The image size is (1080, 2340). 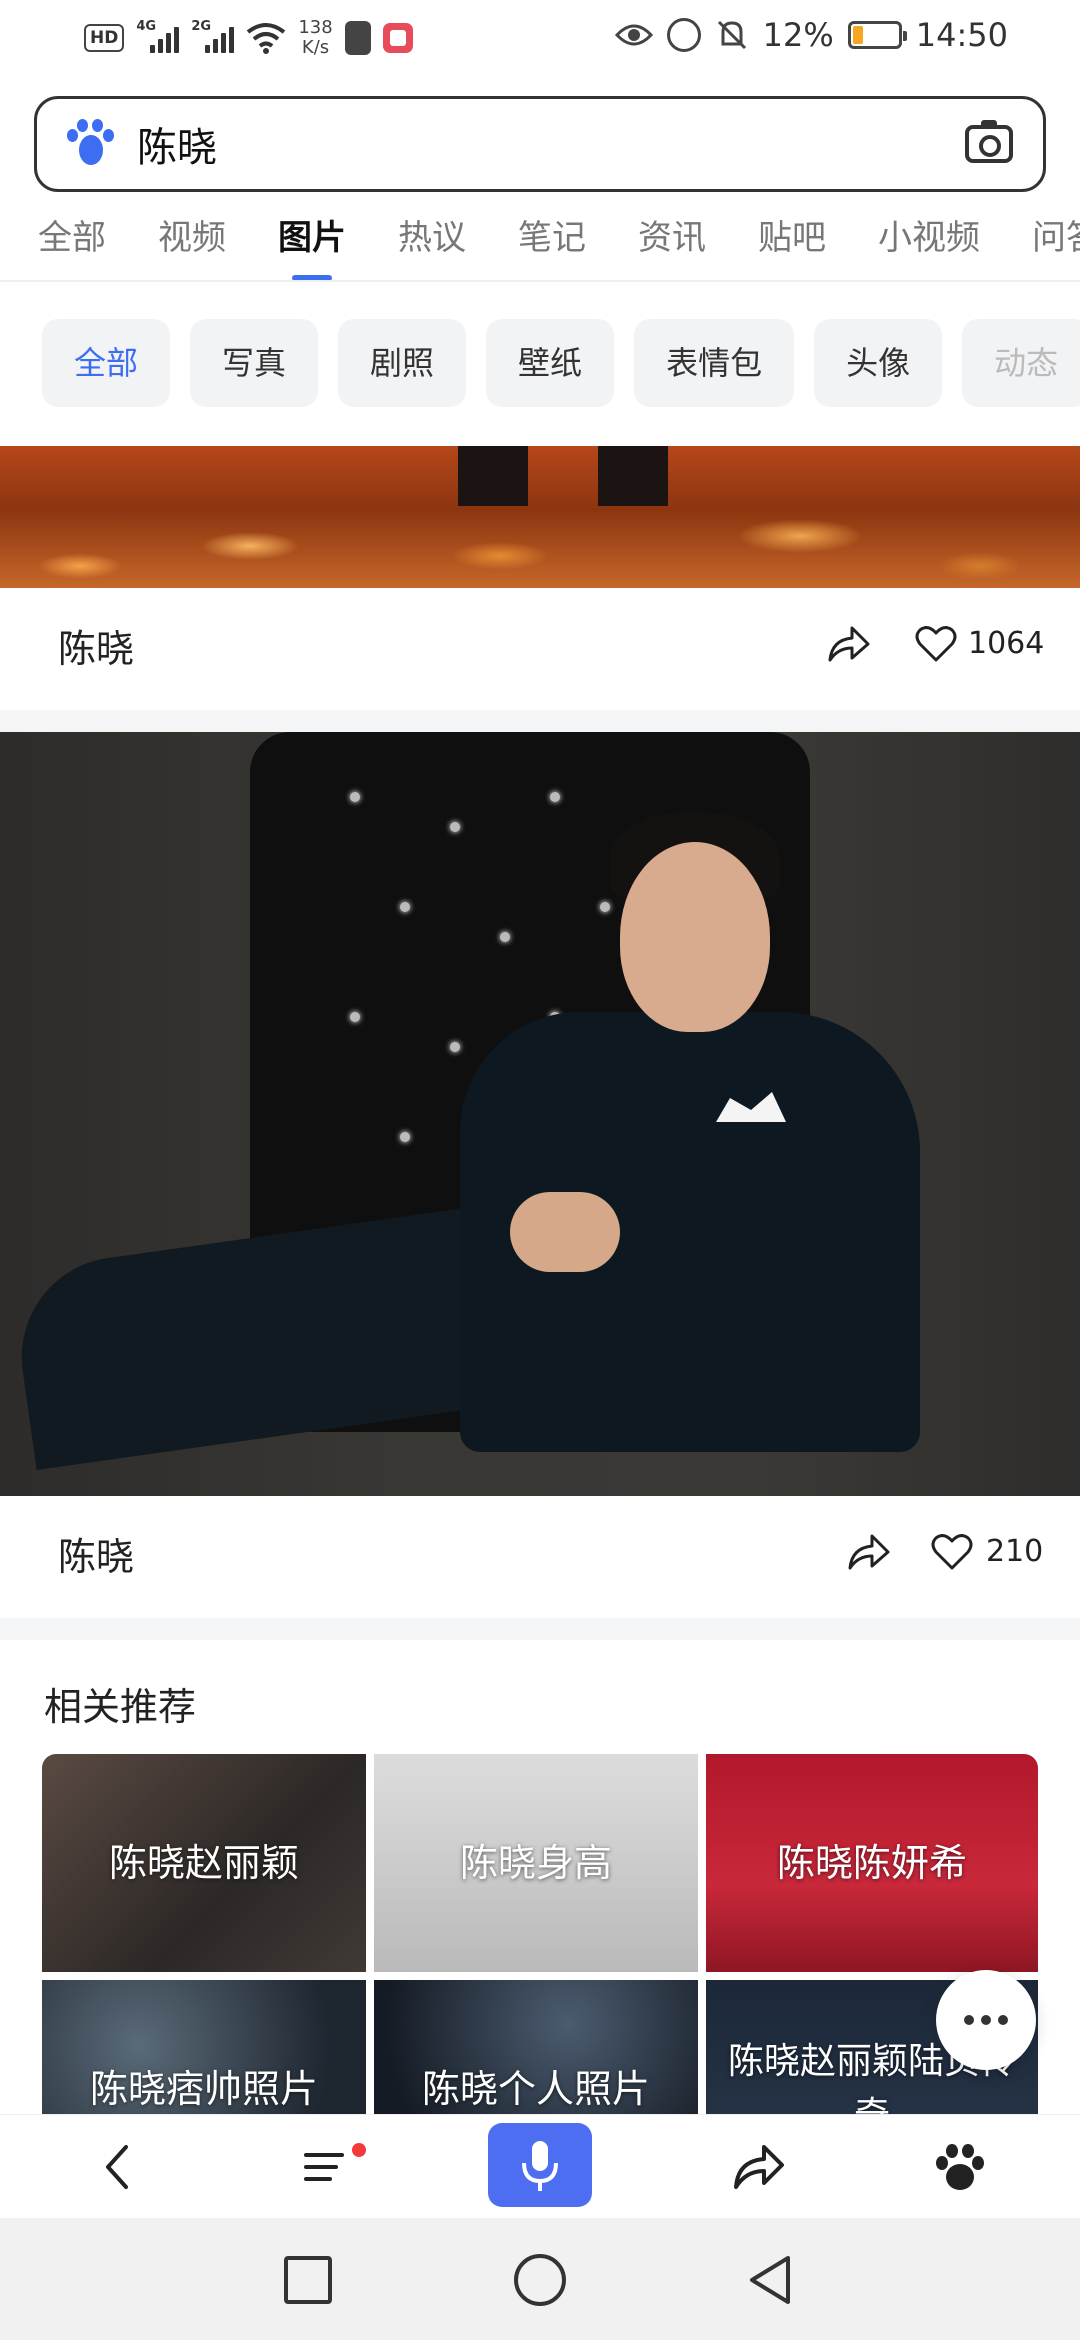 I want to click on filter-all: 全部, so click(x=106, y=363).